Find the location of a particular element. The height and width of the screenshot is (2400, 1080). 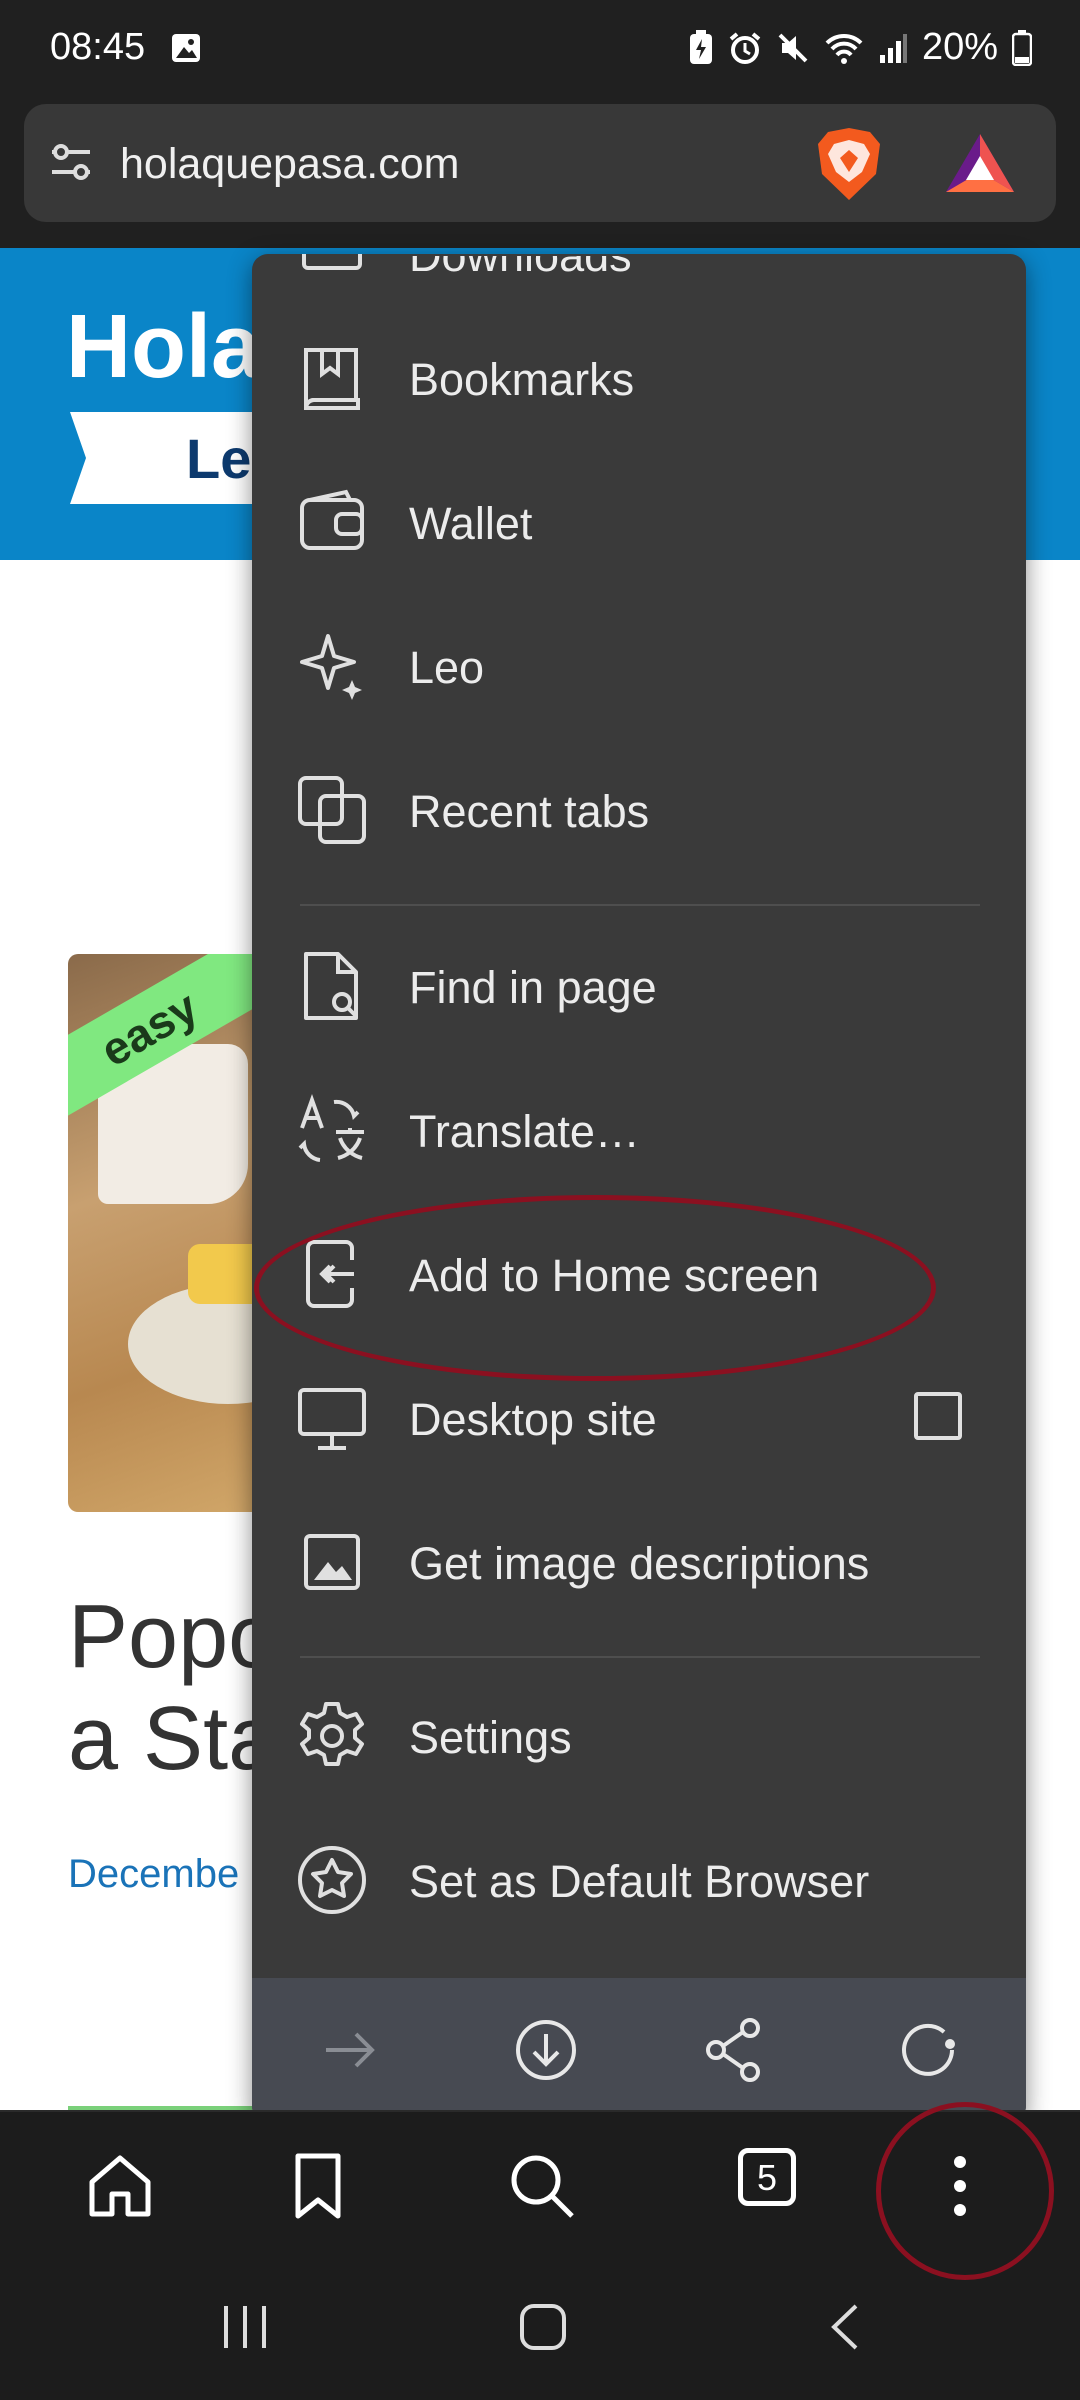

menu-item-find-in-page: Find in page is located at coordinates (639, 984).